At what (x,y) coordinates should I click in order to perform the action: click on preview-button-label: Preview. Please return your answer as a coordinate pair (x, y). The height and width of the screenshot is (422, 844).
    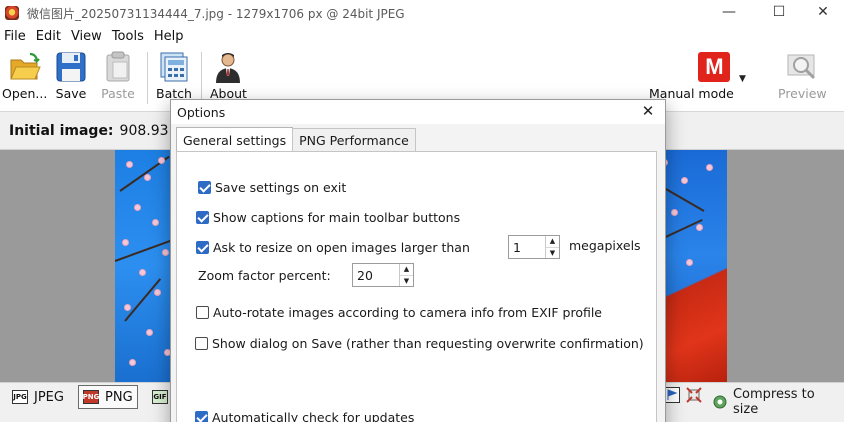
    Looking at the image, I should click on (802, 93).